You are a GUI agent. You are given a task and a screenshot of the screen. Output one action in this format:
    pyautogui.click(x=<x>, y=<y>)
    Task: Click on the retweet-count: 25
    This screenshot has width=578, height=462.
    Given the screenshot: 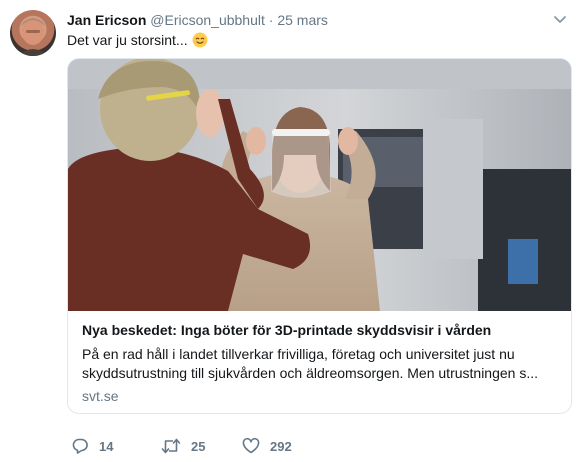 What is the action you would take?
    pyautogui.click(x=198, y=446)
    